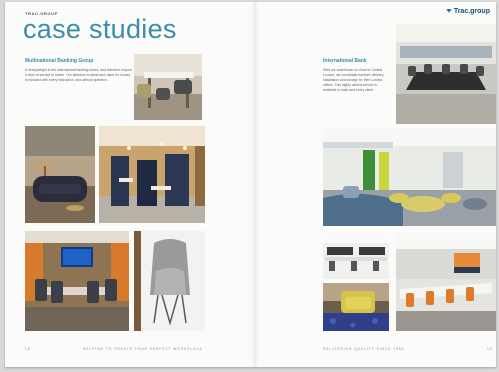  I want to click on photo-grey-armchair, so click(169, 281).